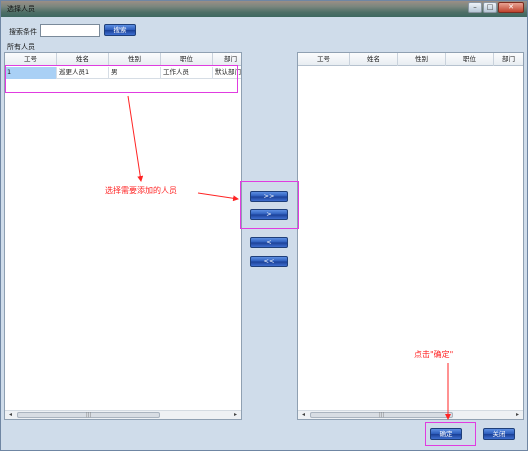  Describe the element at coordinates (374, 59) in the screenshot. I see `column-header-name: 姓名` at that location.